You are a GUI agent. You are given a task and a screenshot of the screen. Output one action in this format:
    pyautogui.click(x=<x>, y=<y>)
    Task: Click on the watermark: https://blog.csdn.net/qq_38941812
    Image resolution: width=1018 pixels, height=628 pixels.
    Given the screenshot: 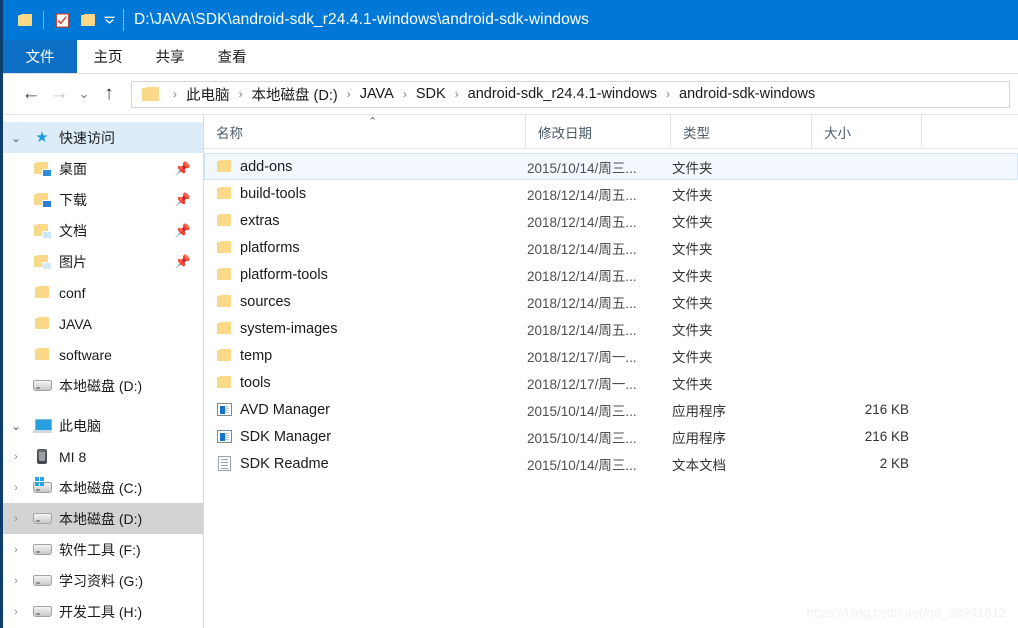 What is the action you would take?
    pyautogui.click(x=906, y=612)
    